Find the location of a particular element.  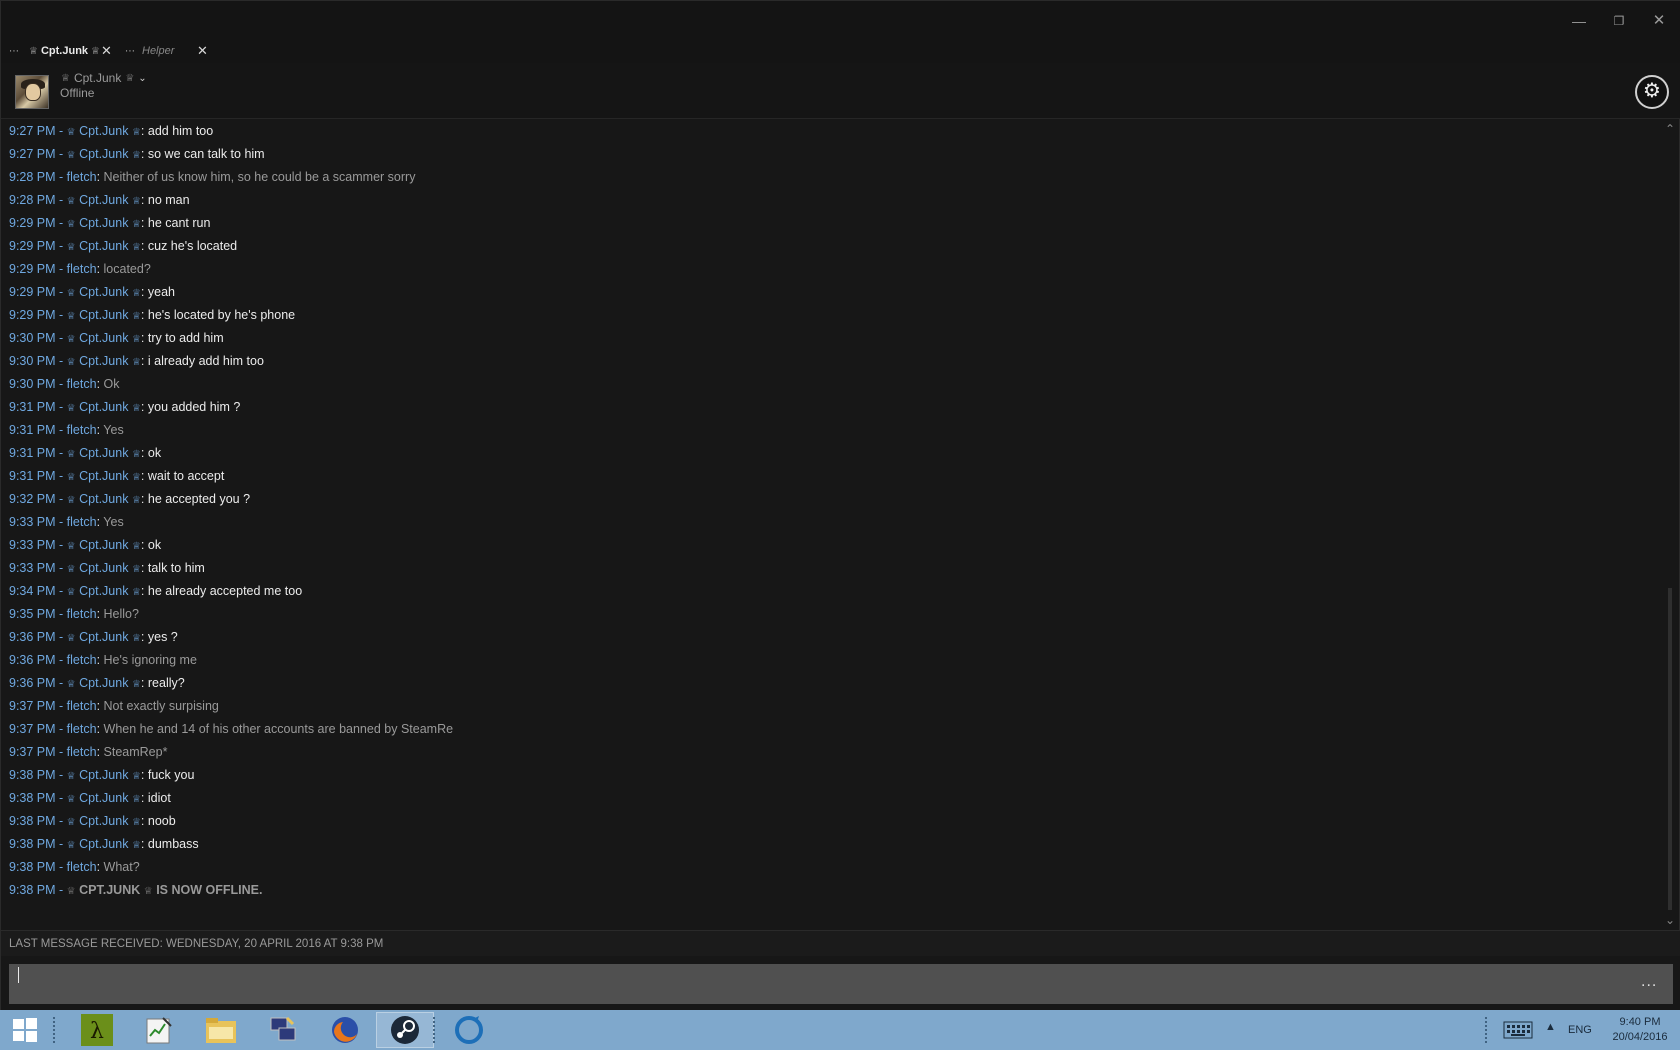

message-time: 9:33 PM is located at coordinates (32, 545).